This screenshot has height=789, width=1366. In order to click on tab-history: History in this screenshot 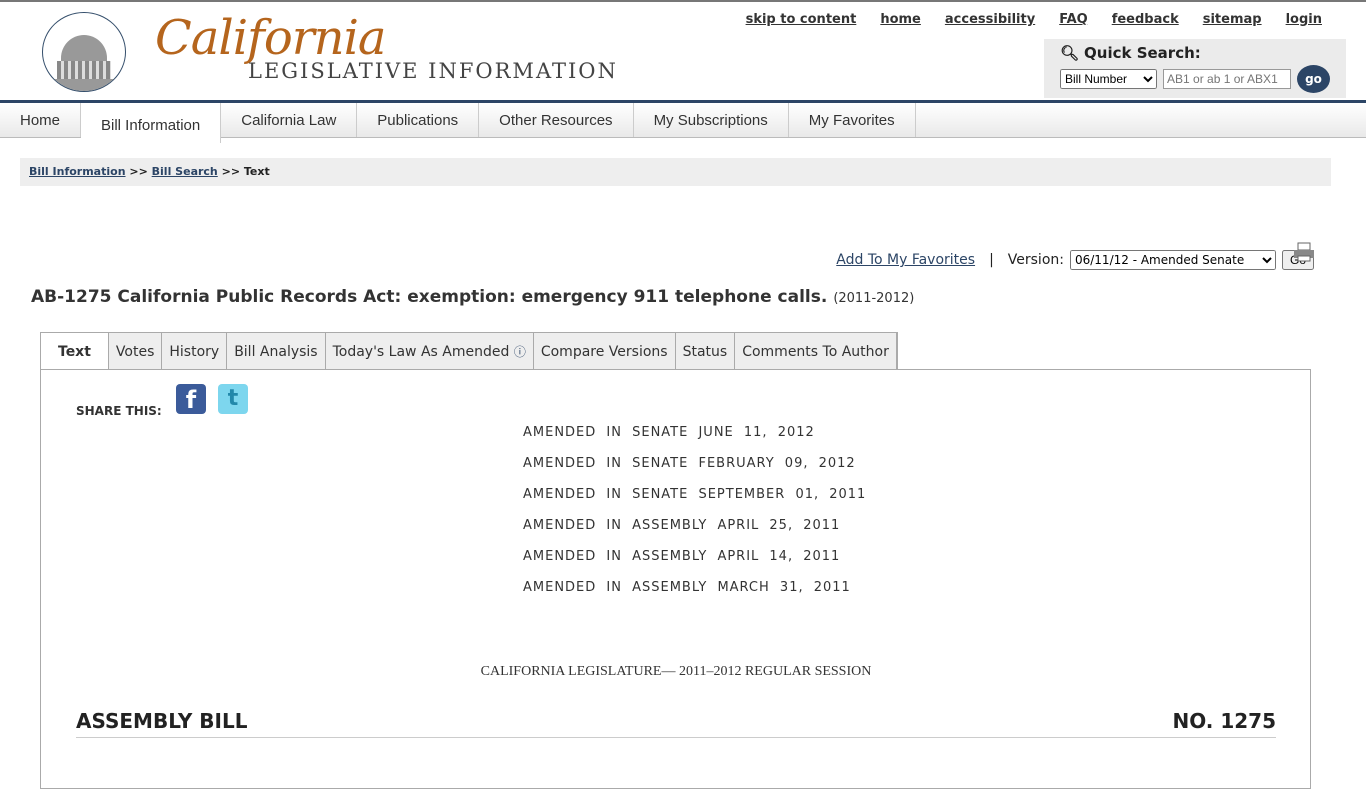, I will do `click(195, 351)`.